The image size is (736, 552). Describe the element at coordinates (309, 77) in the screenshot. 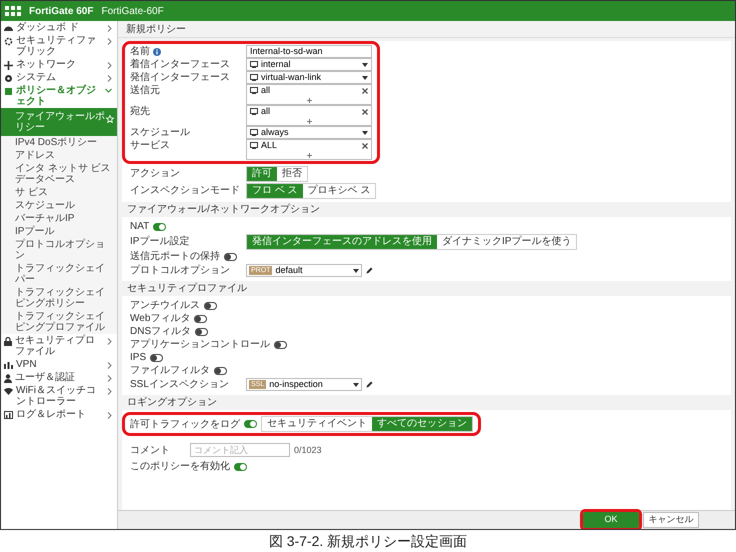

I see `select-field: virtual-wan-link` at that location.